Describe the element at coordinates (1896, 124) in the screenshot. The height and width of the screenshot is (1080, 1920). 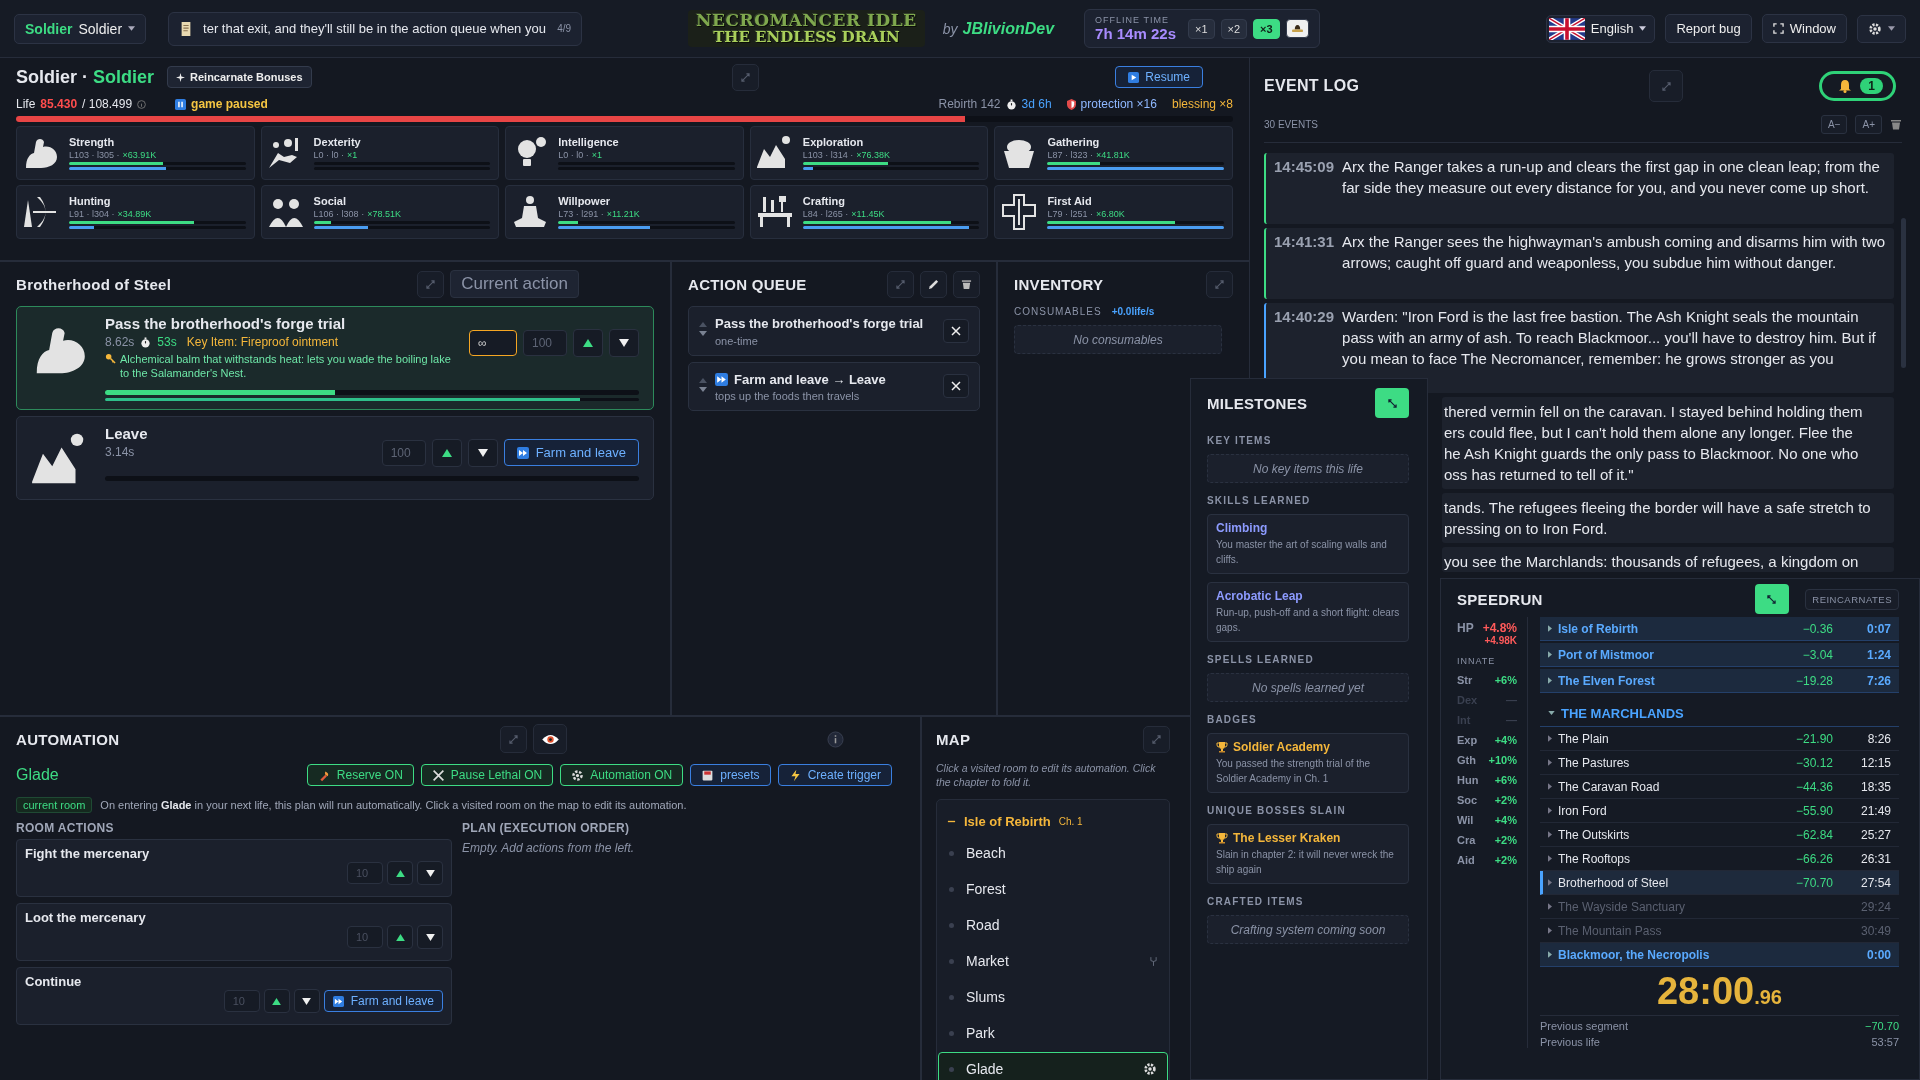
I see `trash-icon` at that location.